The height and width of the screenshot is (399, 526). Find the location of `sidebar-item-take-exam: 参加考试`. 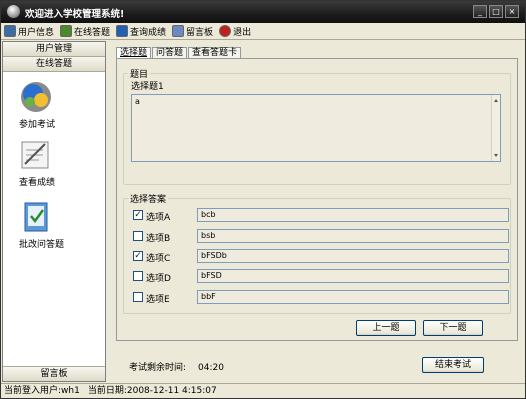

sidebar-item-take-exam: 参加考试 is located at coordinates (54, 110).